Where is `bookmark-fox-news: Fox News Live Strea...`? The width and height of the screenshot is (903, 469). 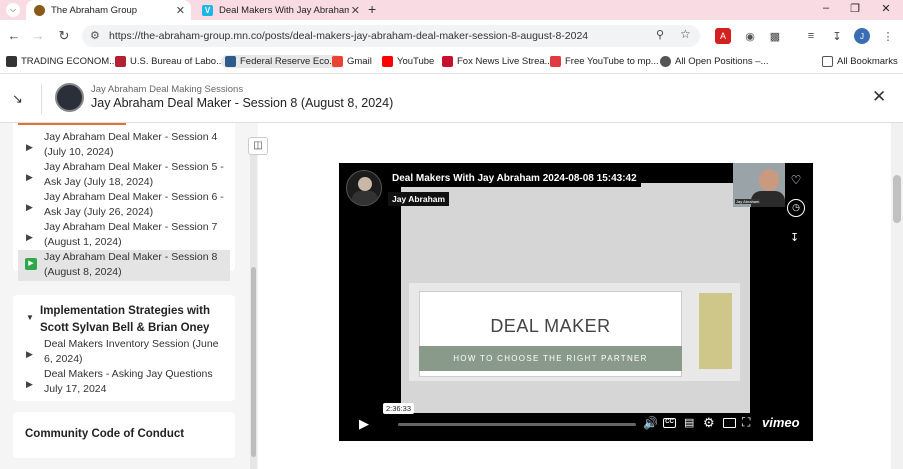
bookmark-fox-news: Fox News Live Strea... is located at coordinates (497, 61).